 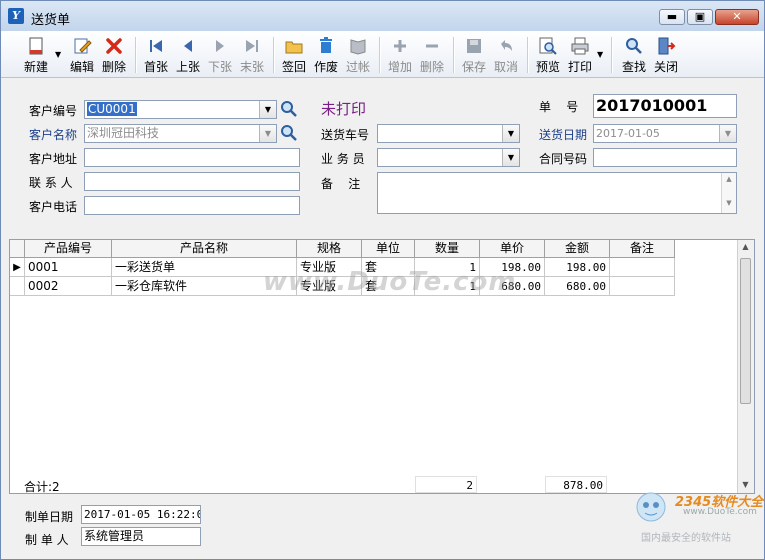 I want to click on col-qty: 数量, so click(x=447, y=249).